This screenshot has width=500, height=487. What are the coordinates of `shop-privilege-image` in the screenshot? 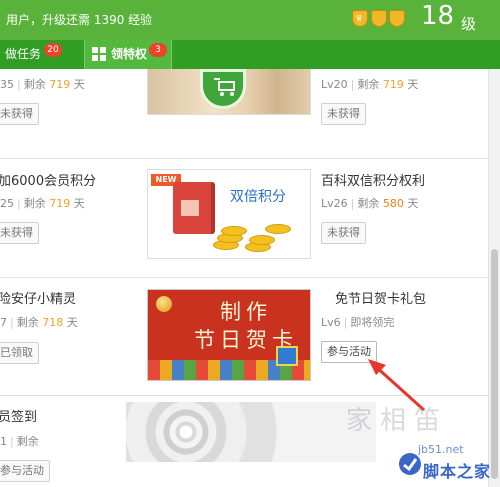 It's located at (229, 92).